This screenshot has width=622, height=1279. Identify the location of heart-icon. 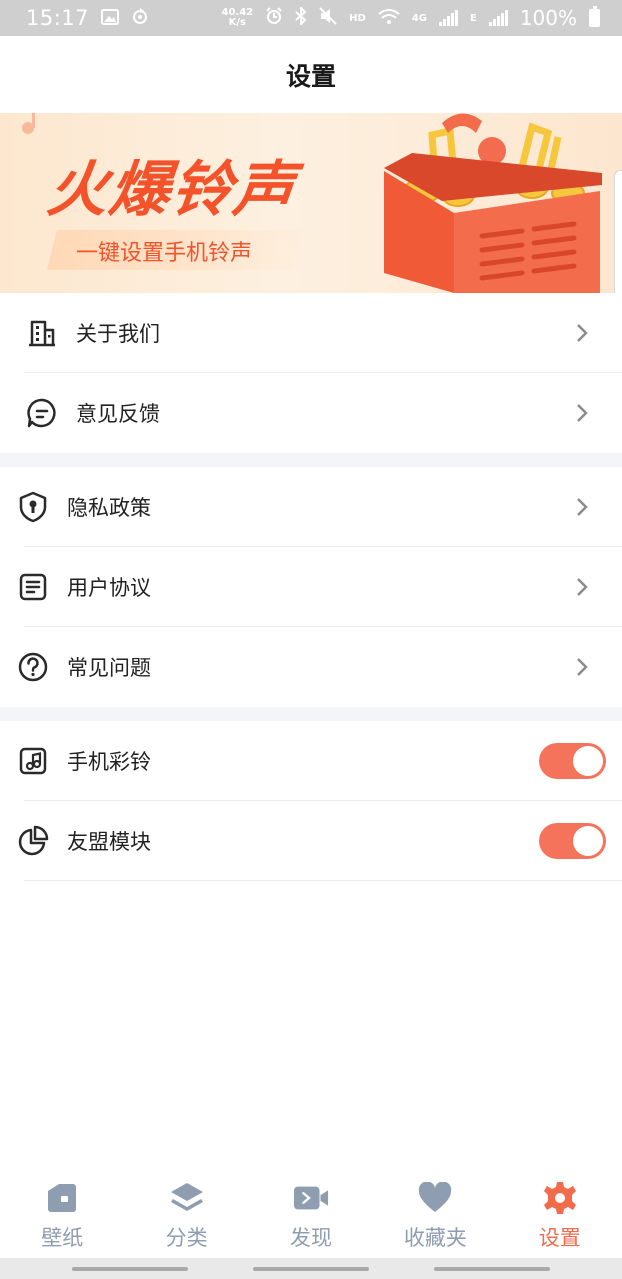
(435, 1198).